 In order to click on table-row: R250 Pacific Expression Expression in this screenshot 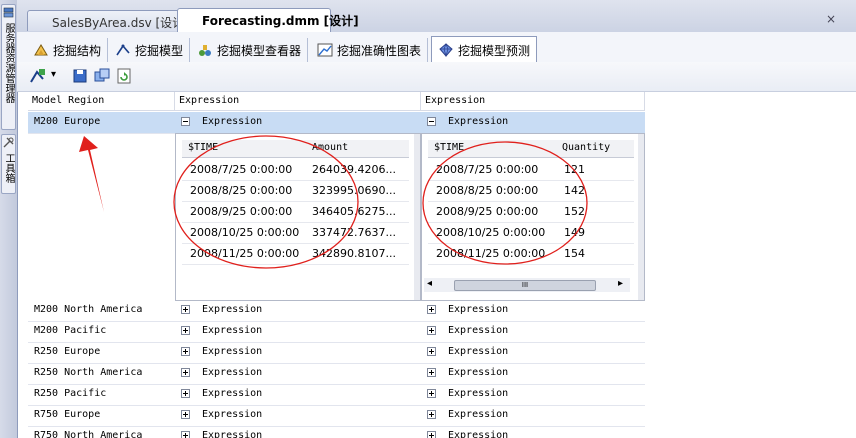, I will do `click(336, 395)`.